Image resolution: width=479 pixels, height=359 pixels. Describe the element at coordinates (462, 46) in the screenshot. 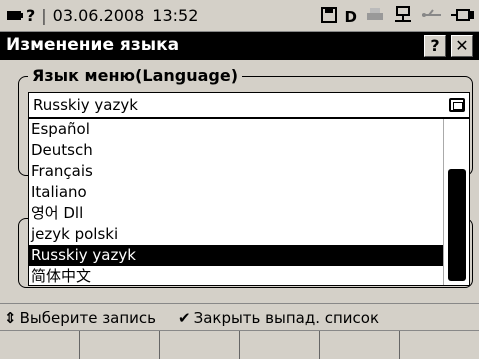

I see `close-button: ✕` at that location.